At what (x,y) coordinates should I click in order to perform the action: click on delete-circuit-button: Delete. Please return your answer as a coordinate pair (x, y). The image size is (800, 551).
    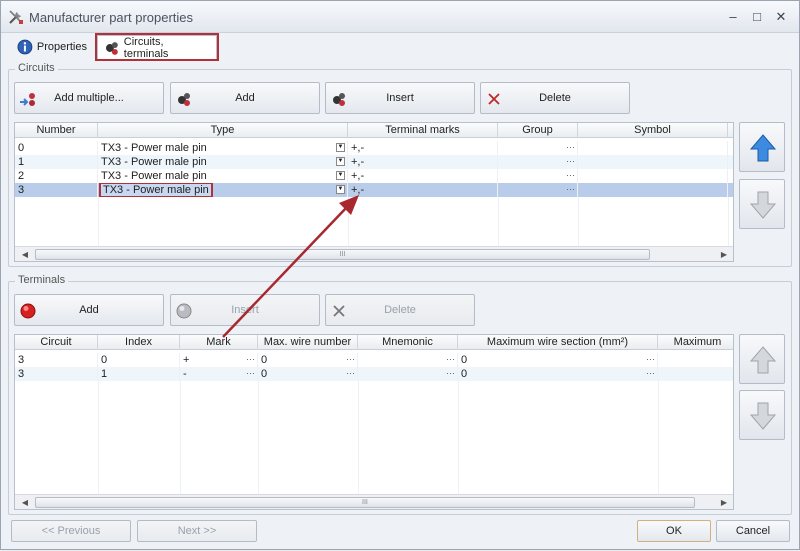
    Looking at the image, I should click on (555, 98).